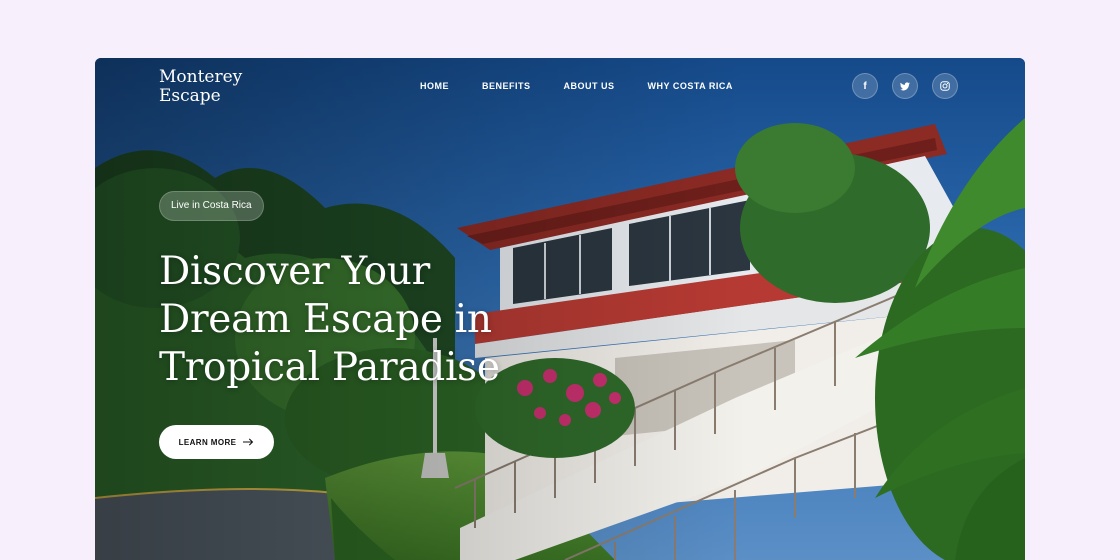 Image resolution: width=1120 pixels, height=560 pixels. I want to click on brand-logo: Monterey Escape, so click(200, 87).